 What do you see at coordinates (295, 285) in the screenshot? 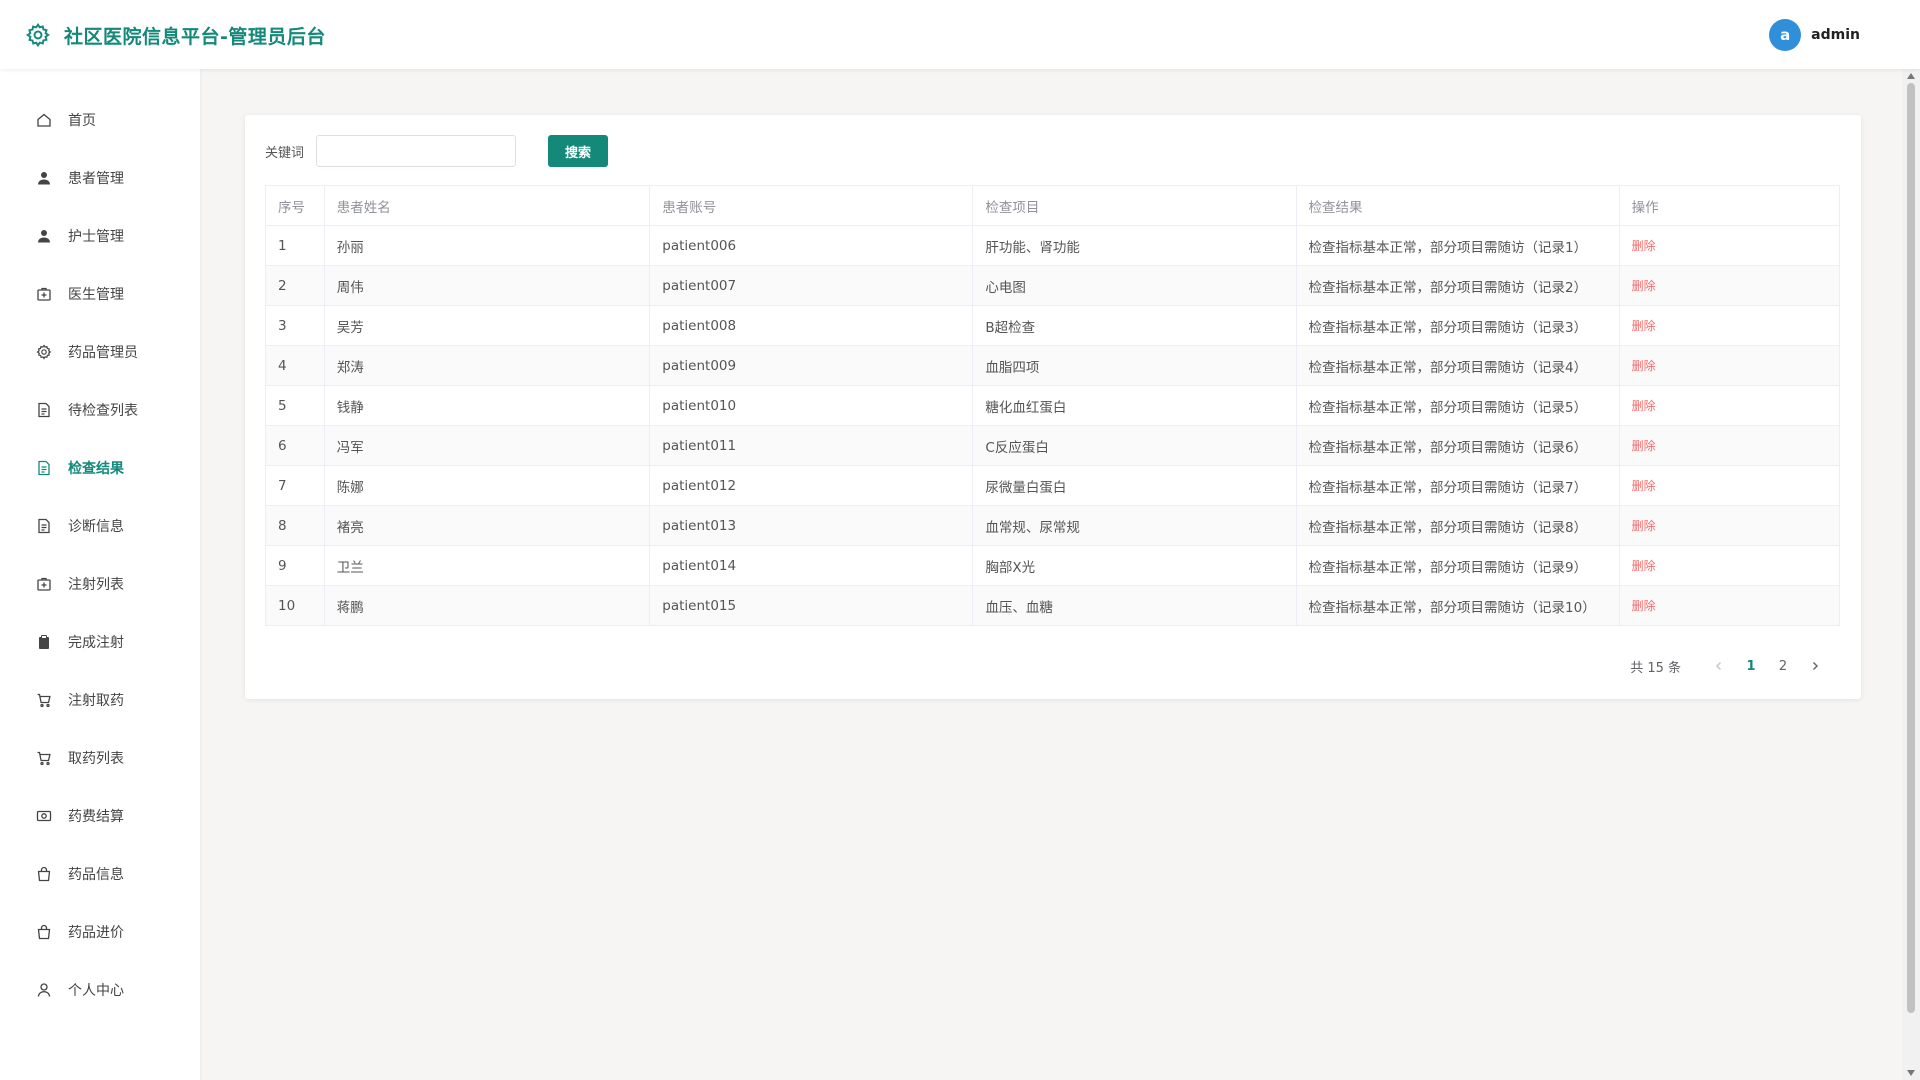
I see `cell-no: 2` at bounding box center [295, 285].